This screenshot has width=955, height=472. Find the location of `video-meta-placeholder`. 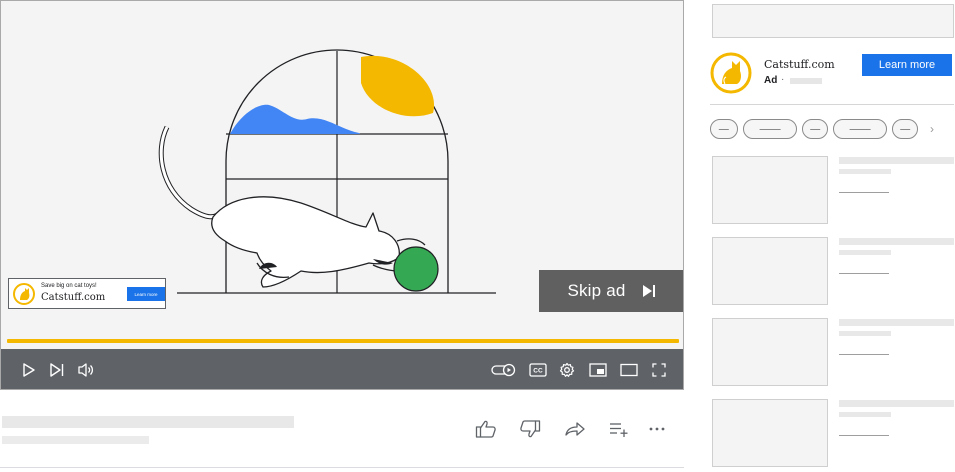

video-meta-placeholder is located at coordinates (75, 440).